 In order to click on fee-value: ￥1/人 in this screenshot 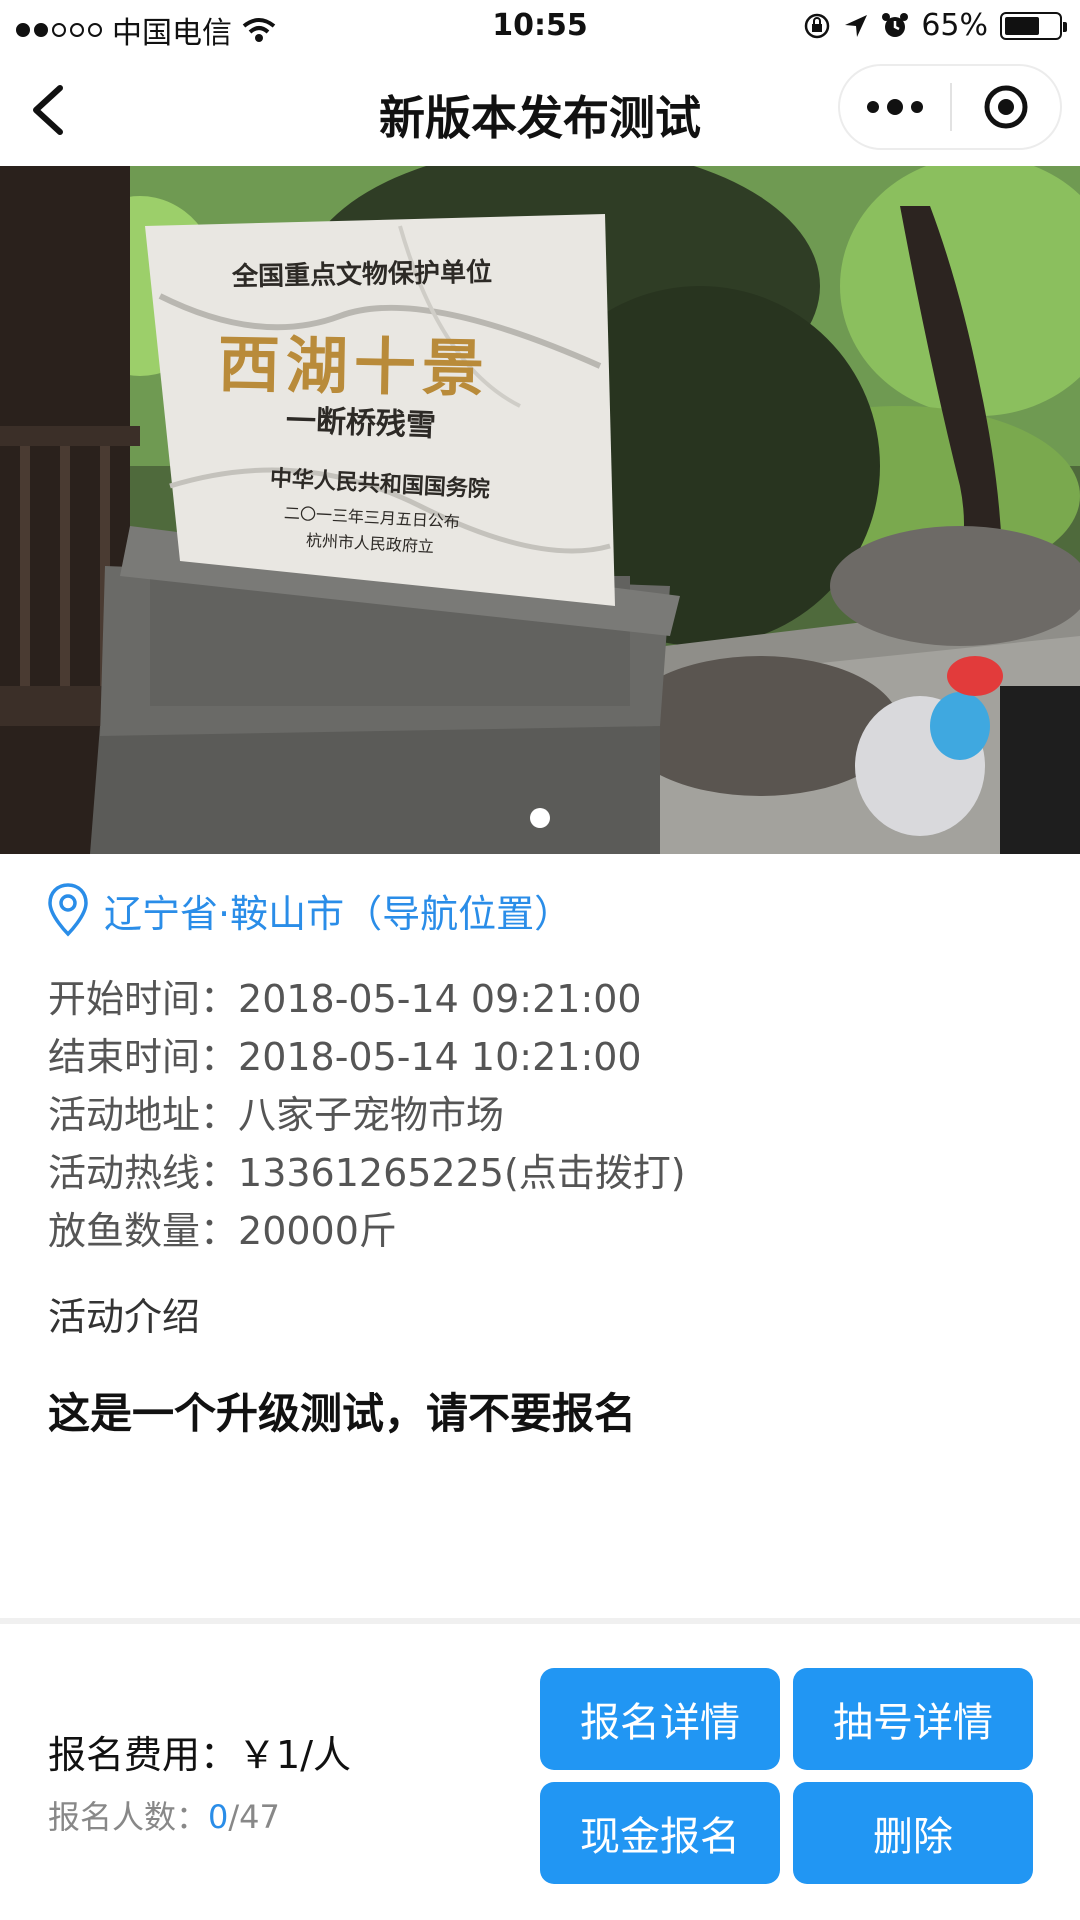, I will do `click(294, 1755)`.